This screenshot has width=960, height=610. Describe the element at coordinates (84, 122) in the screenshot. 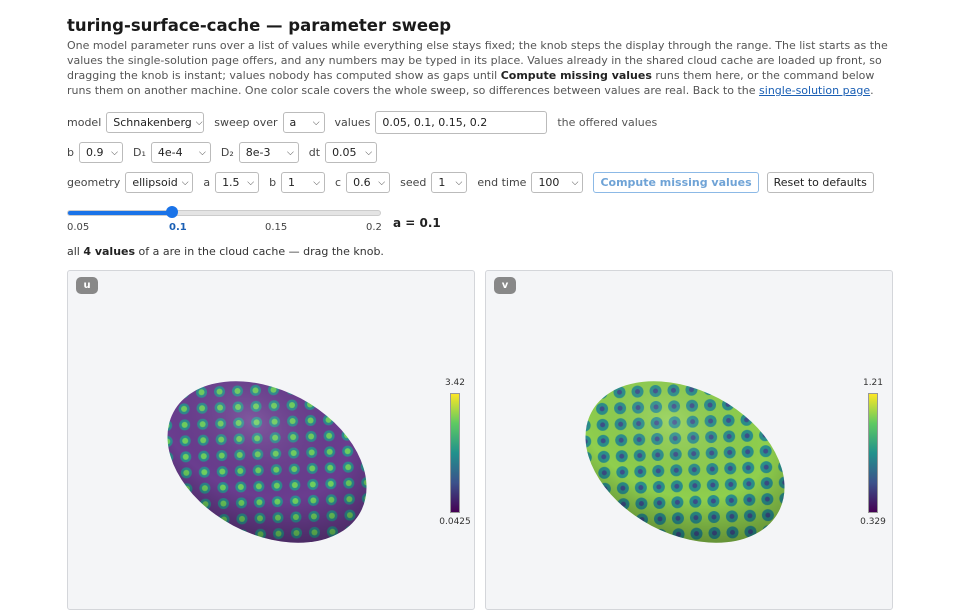

I see `model-label: model` at that location.